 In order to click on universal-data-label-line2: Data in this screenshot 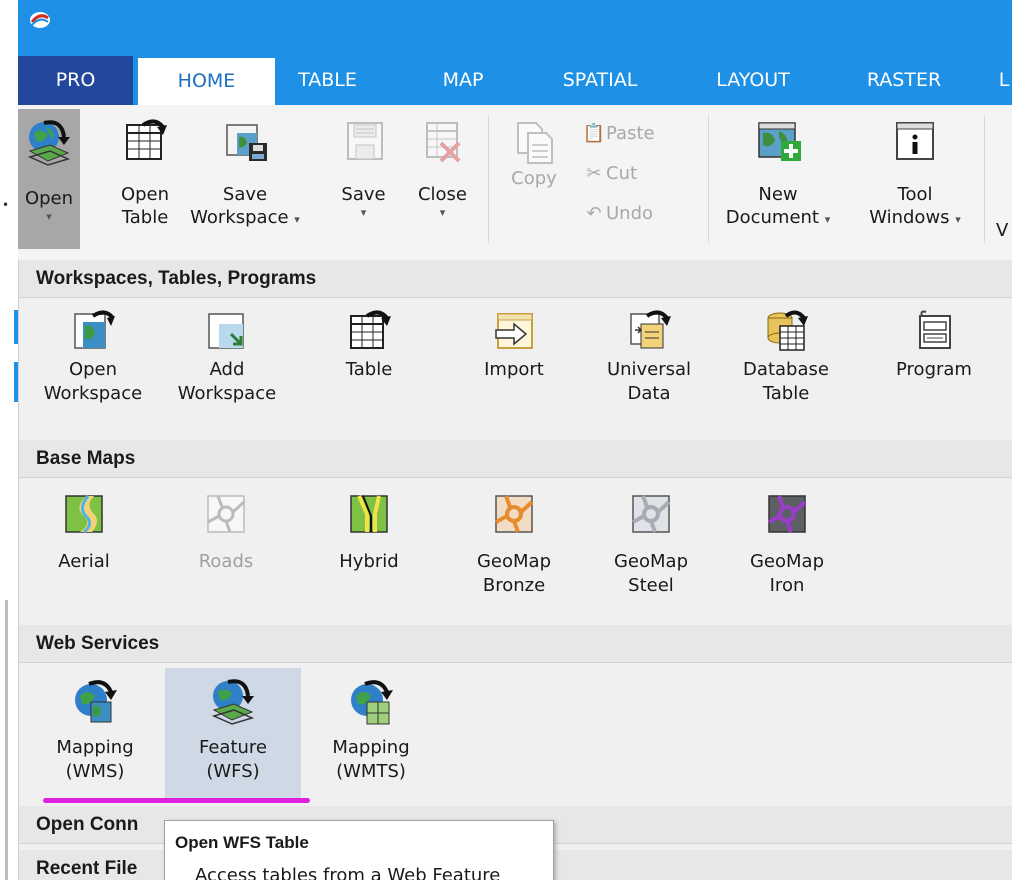, I will do `click(649, 393)`.